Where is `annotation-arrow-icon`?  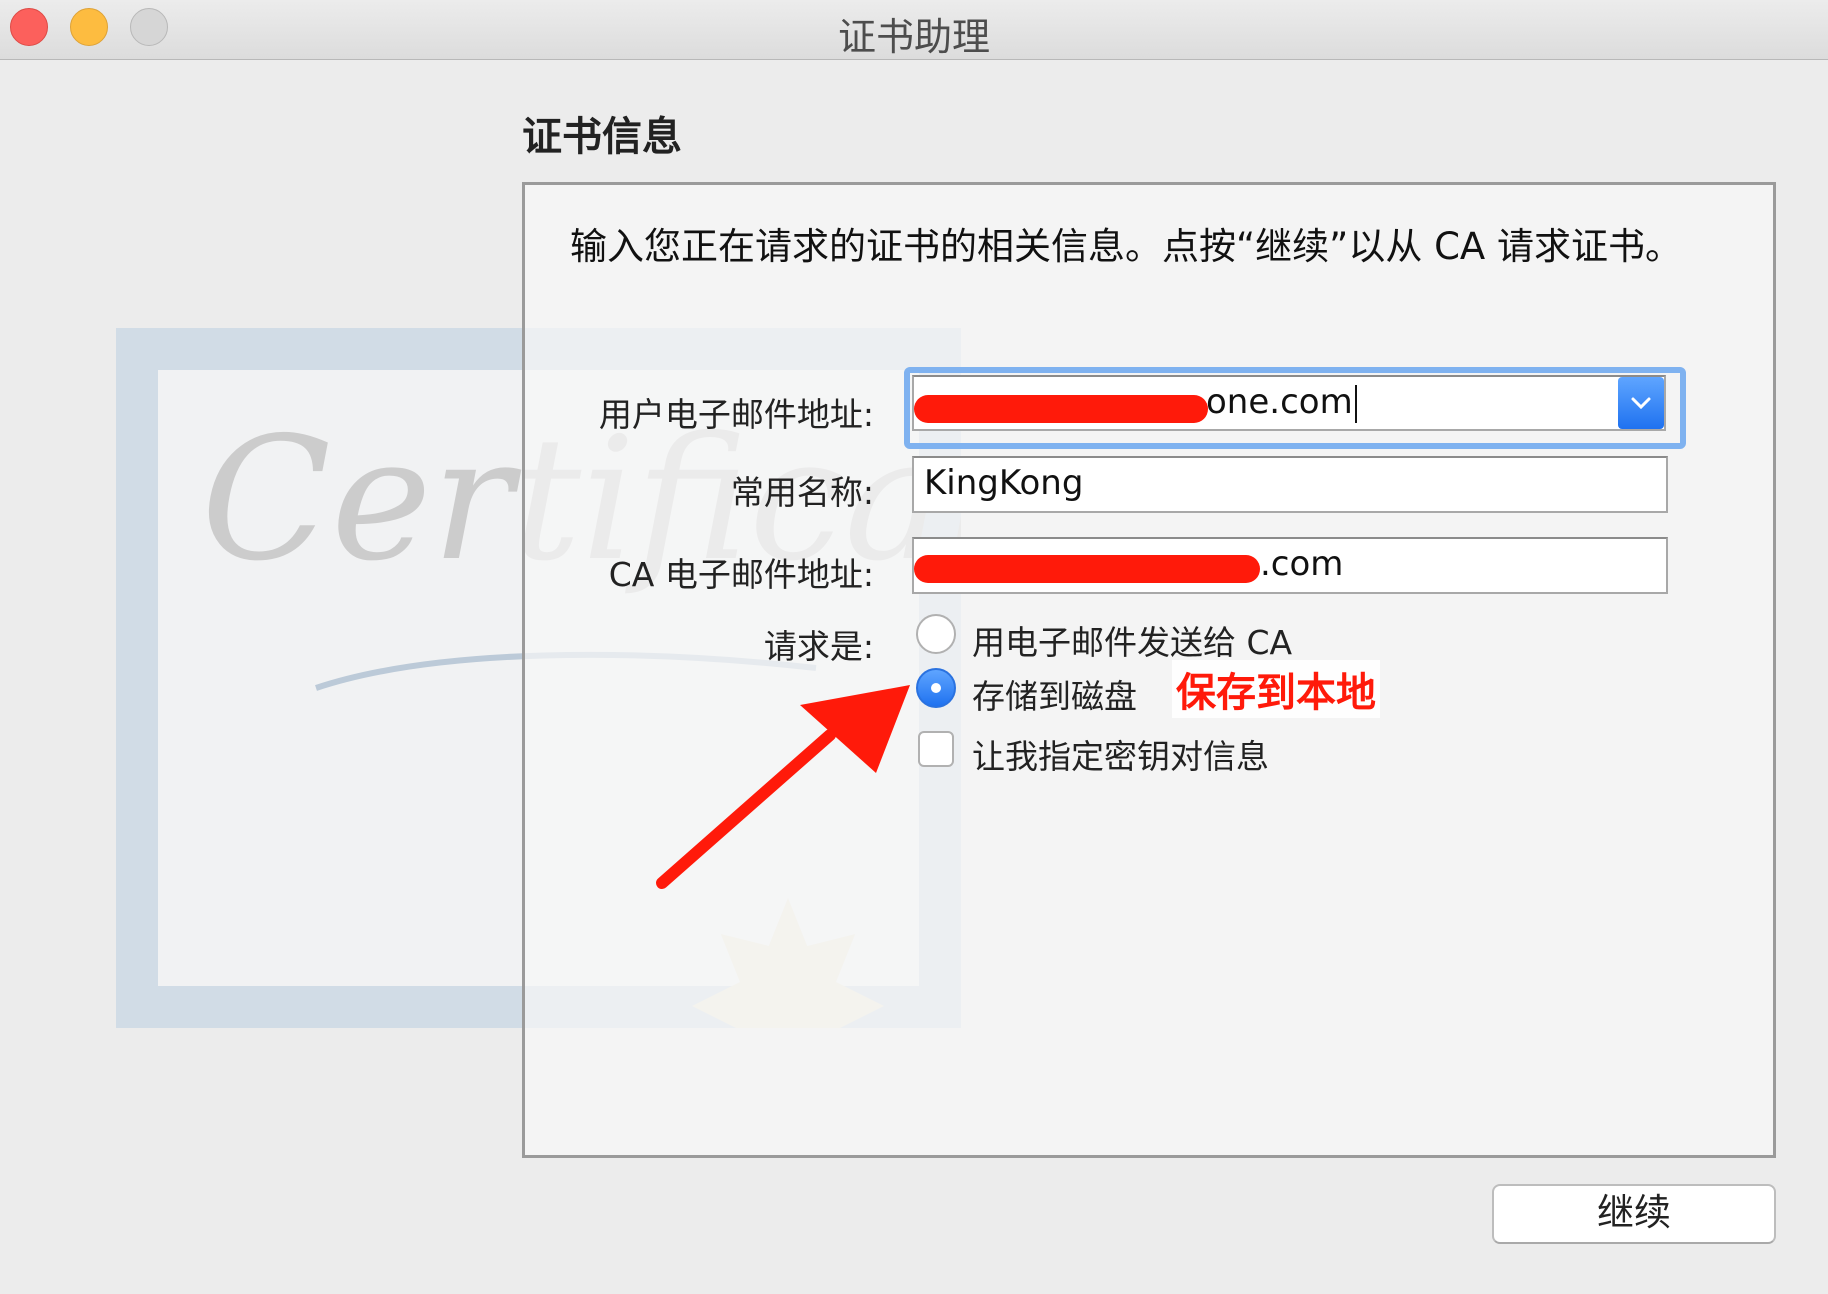 annotation-arrow-icon is located at coordinates (783, 787).